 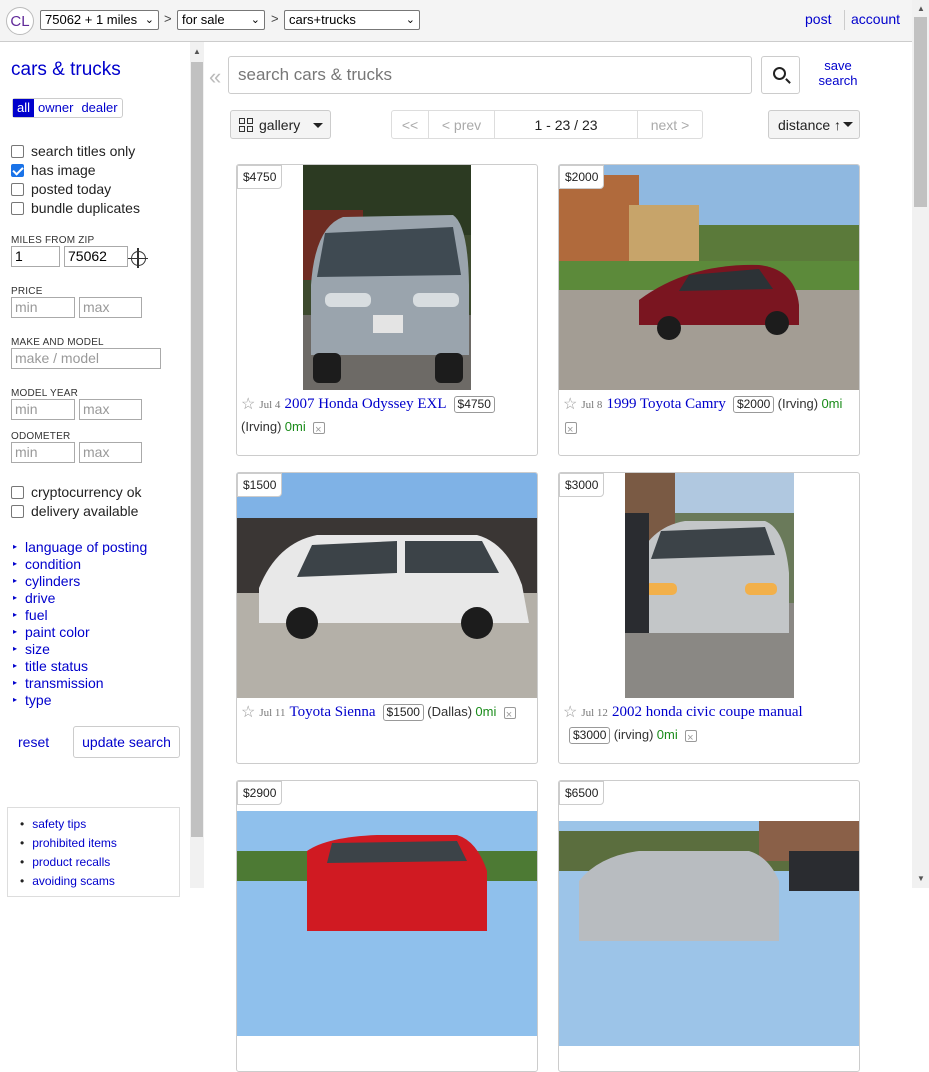 What do you see at coordinates (582, 793) in the screenshot?
I see `price-badge: $6500` at bounding box center [582, 793].